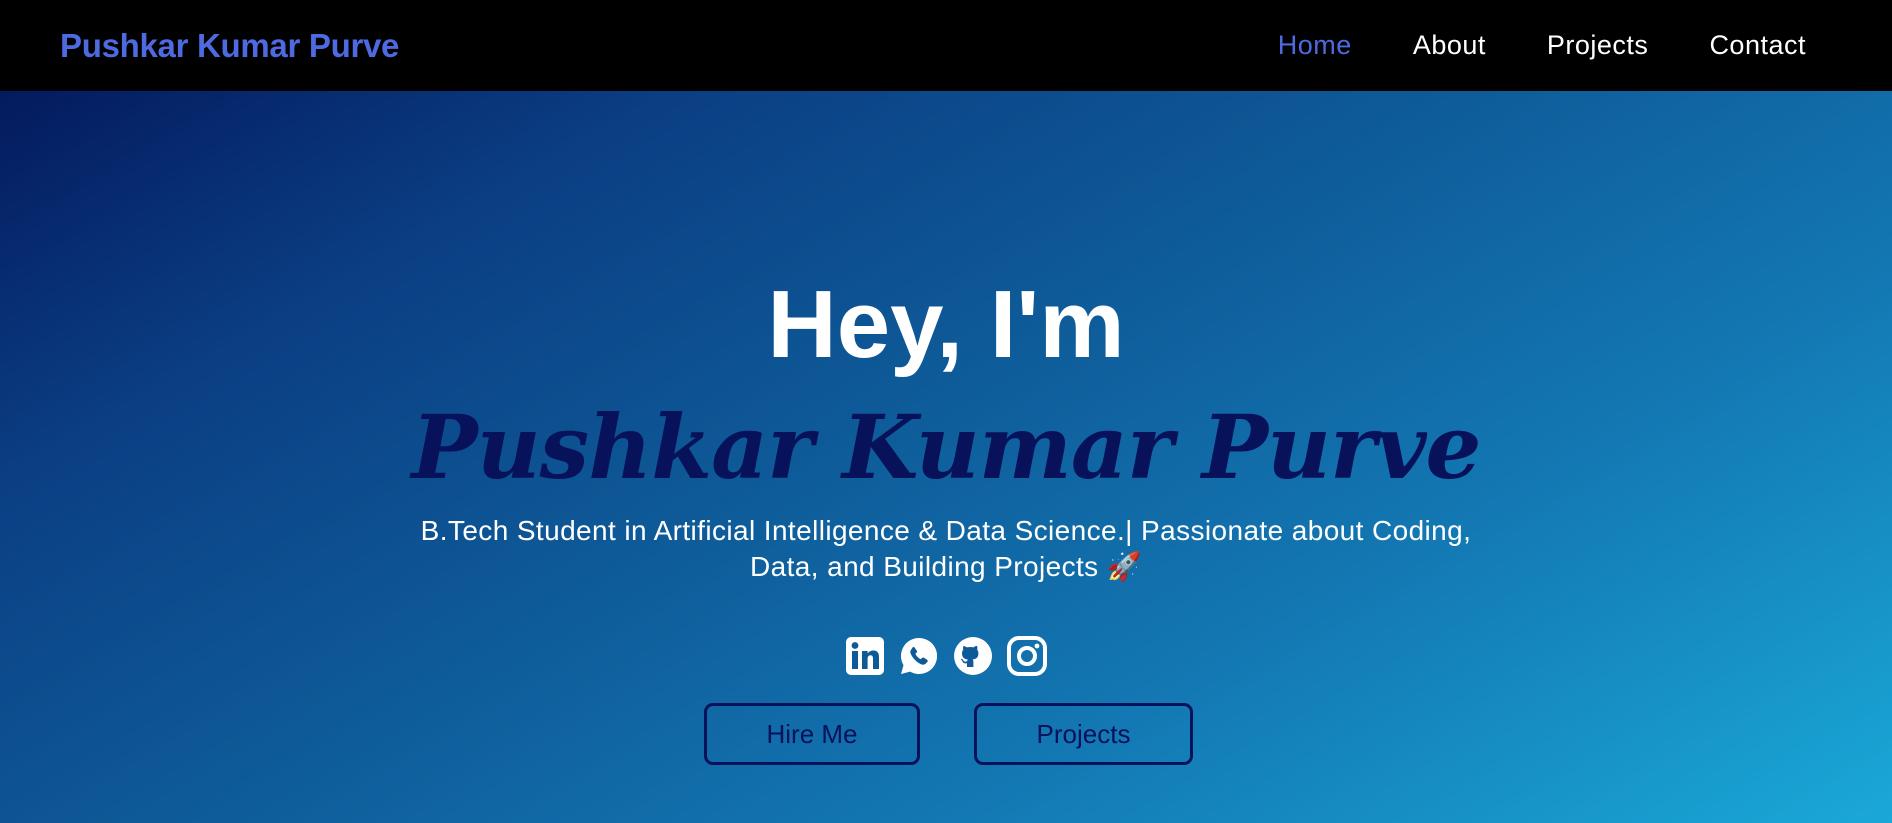  Describe the element at coordinates (946, 324) in the screenshot. I see `hero-greeting: Hey, I'm` at that location.